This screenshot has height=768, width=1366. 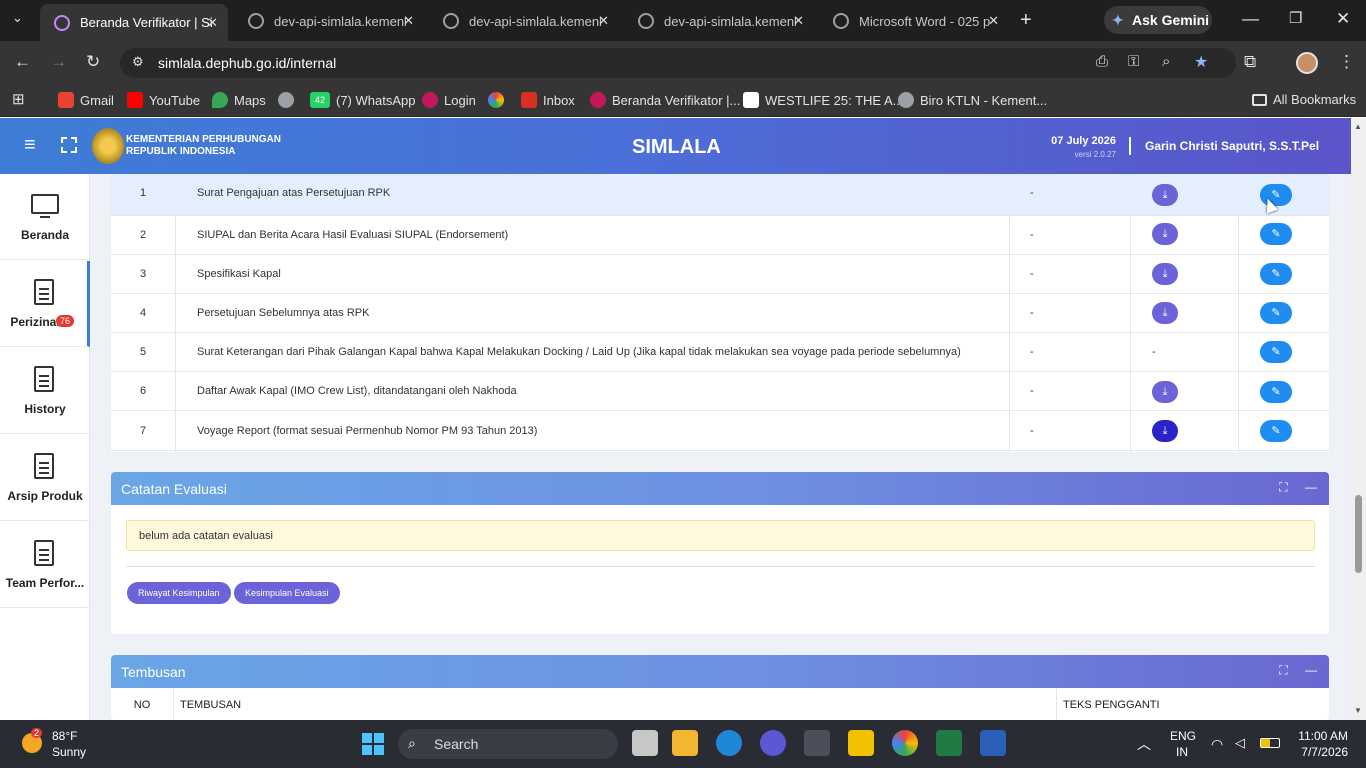 I want to click on wifi-icon: ◠, so click(x=1217, y=744).